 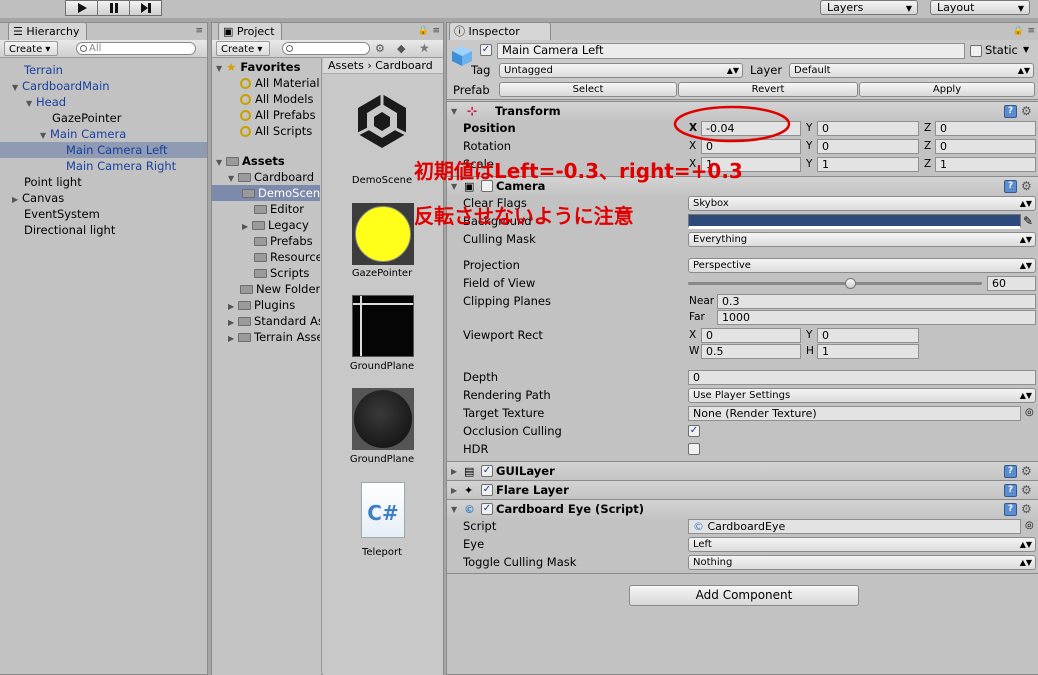 What do you see at coordinates (854, 221) in the screenshot?
I see `background-color-swatch` at bounding box center [854, 221].